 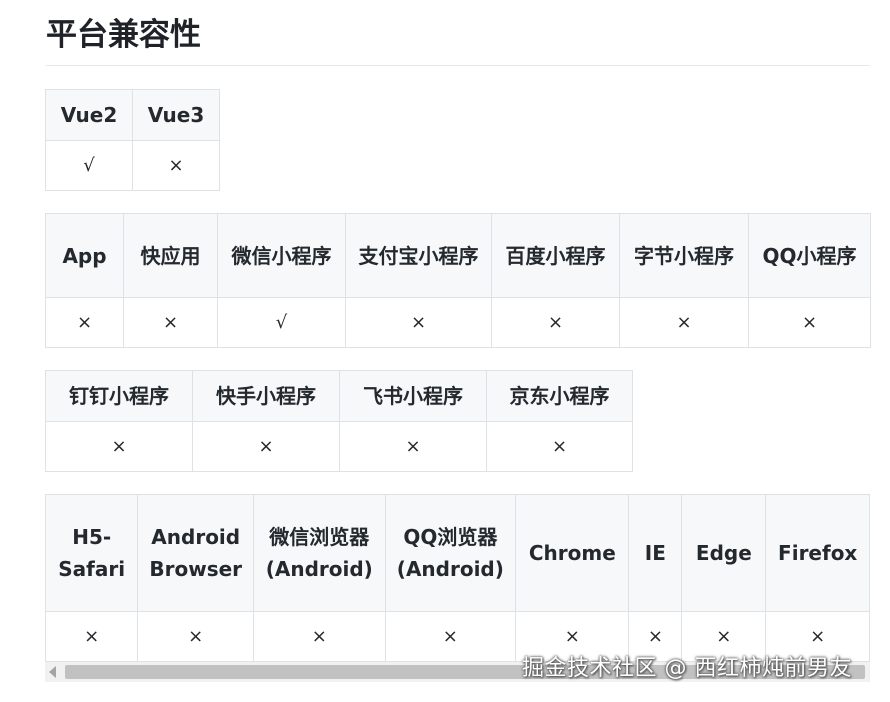 What do you see at coordinates (559, 446) in the screenshot?
I see `cell-jd-miniprogram: ×` at bounding box center [559, 446].